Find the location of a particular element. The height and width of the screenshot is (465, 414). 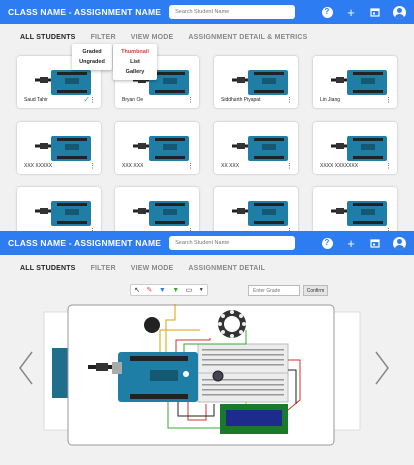

marker-icon: ▼ is located at coordinates (162, 290).